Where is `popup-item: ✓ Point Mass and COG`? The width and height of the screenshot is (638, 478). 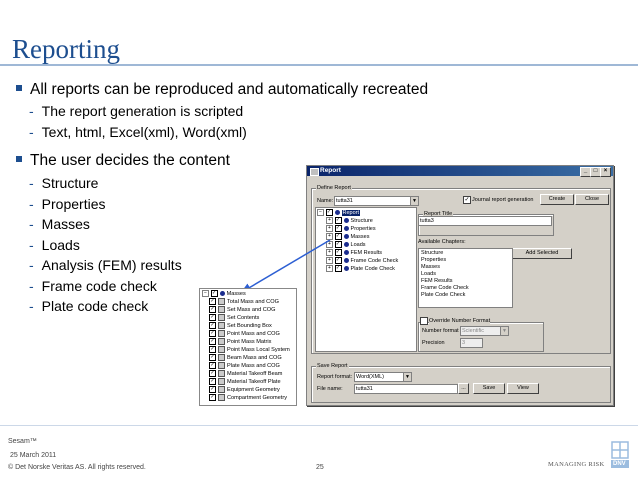
popup-item: ✓ Point Mass and COG is located at coordinates (244, 333).